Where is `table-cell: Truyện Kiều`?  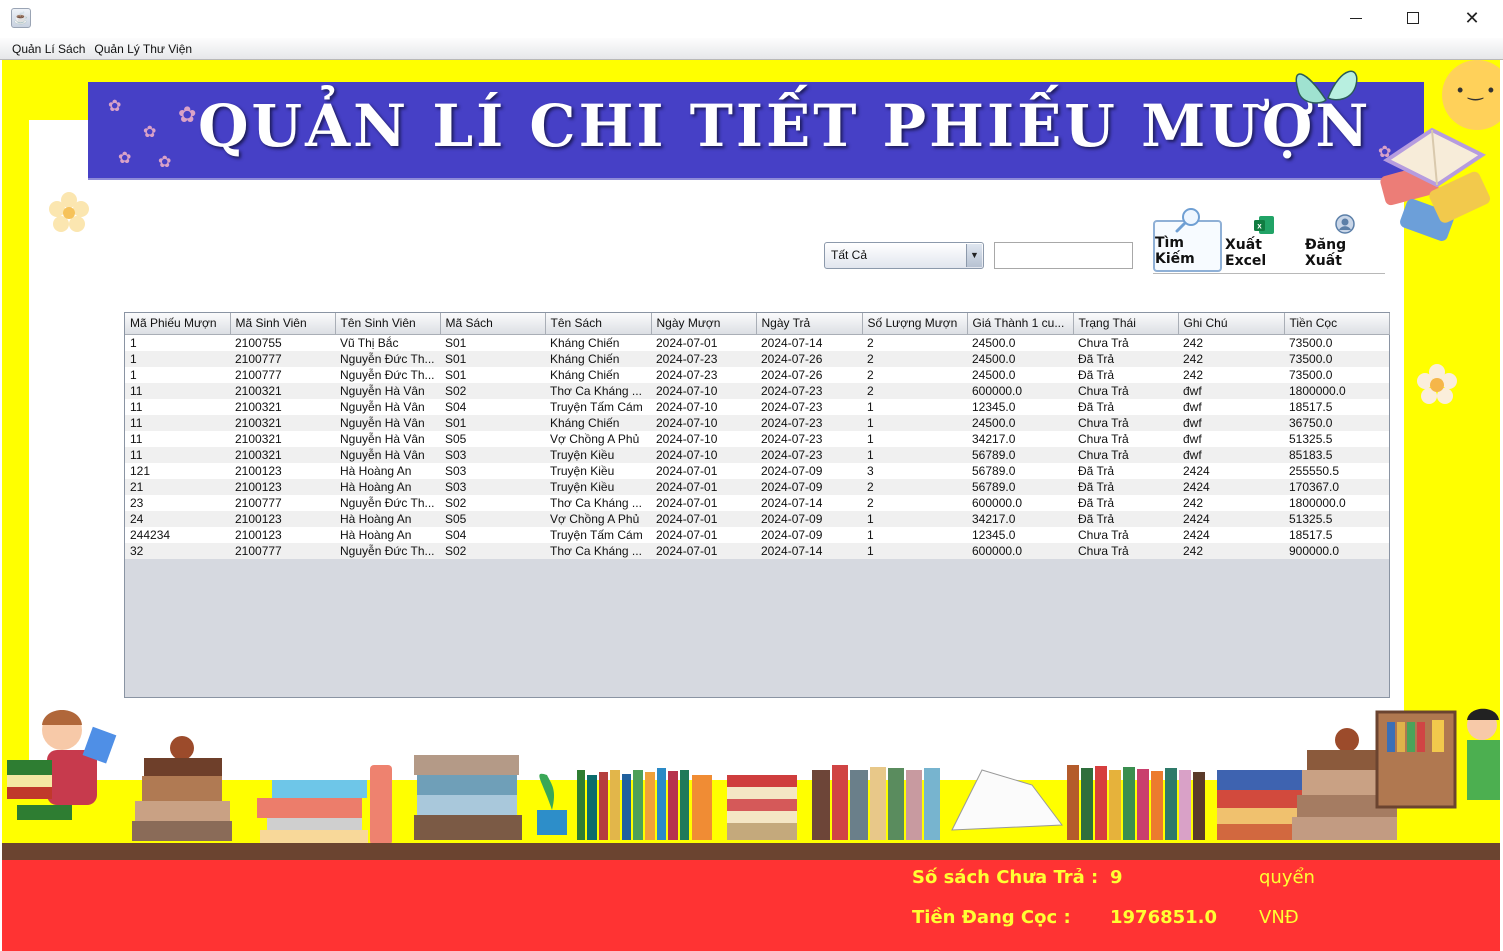
table-cell: Truyện Kiều is located at coordinates (582, 470).